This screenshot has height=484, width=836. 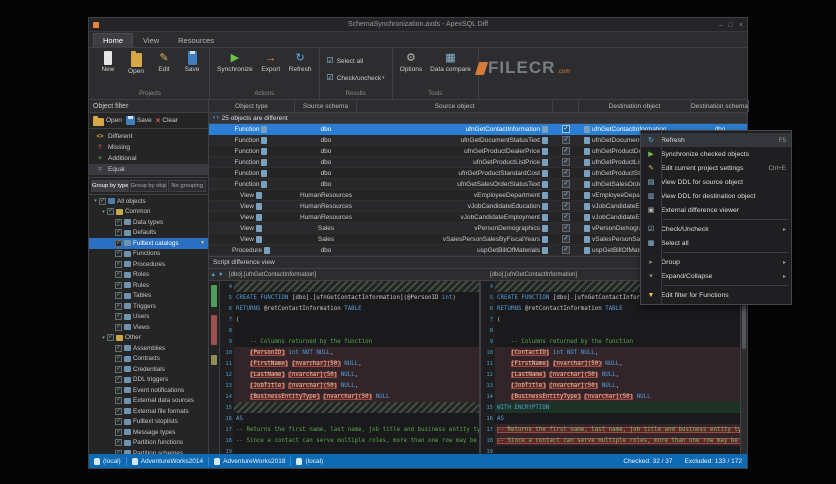 I want to click on tree-item-fulltext-catalogs: ✓ Fulltext catalogs ▼, so click(x=148, y=243).